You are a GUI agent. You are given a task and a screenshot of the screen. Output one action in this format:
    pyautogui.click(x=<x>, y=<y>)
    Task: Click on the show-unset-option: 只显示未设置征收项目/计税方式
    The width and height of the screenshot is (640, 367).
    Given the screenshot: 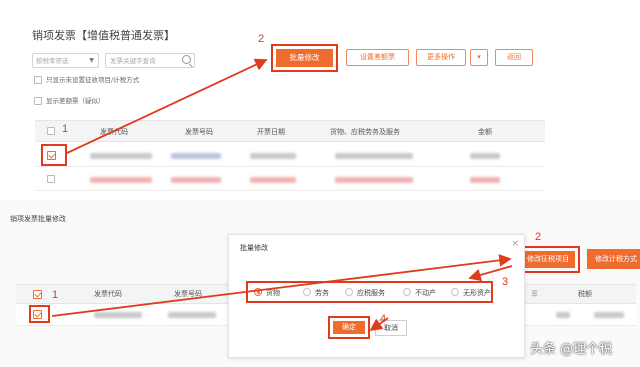 What is the action you would take?
    pyautogui.click(x=86, y=80)
    